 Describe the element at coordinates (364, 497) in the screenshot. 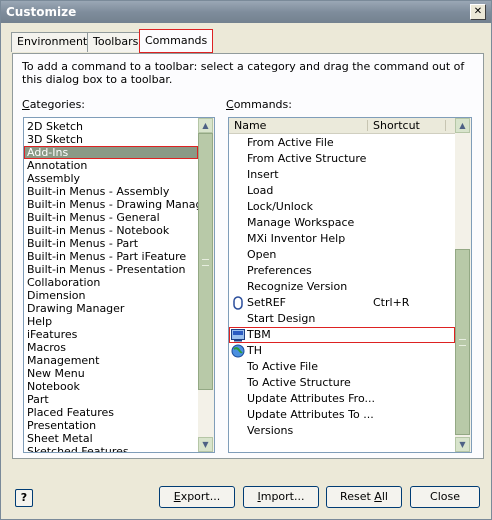

I see `reset-all-button: Reset All` at that location.